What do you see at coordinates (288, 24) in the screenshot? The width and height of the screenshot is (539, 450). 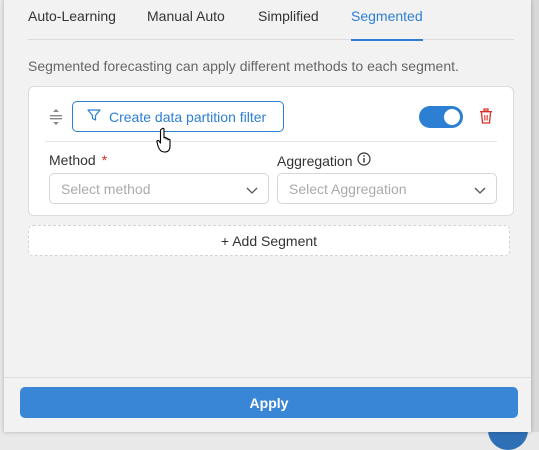 I see `tab-simplified: Simplified` at bounding box center [288, 24].